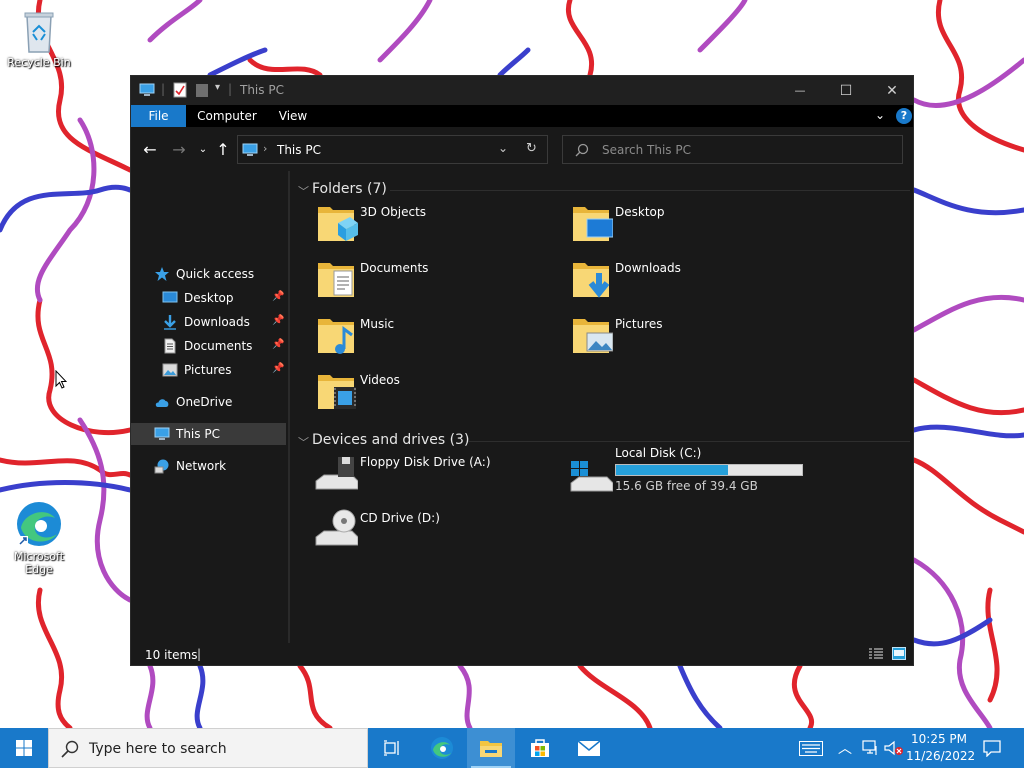 This screenshot has width=1024, height=768. What do you see at coordinates (39, 538) in the screenshot?
I see `desktop-icon-edge: Microsoft Edge` at bounding box center [39, 538].